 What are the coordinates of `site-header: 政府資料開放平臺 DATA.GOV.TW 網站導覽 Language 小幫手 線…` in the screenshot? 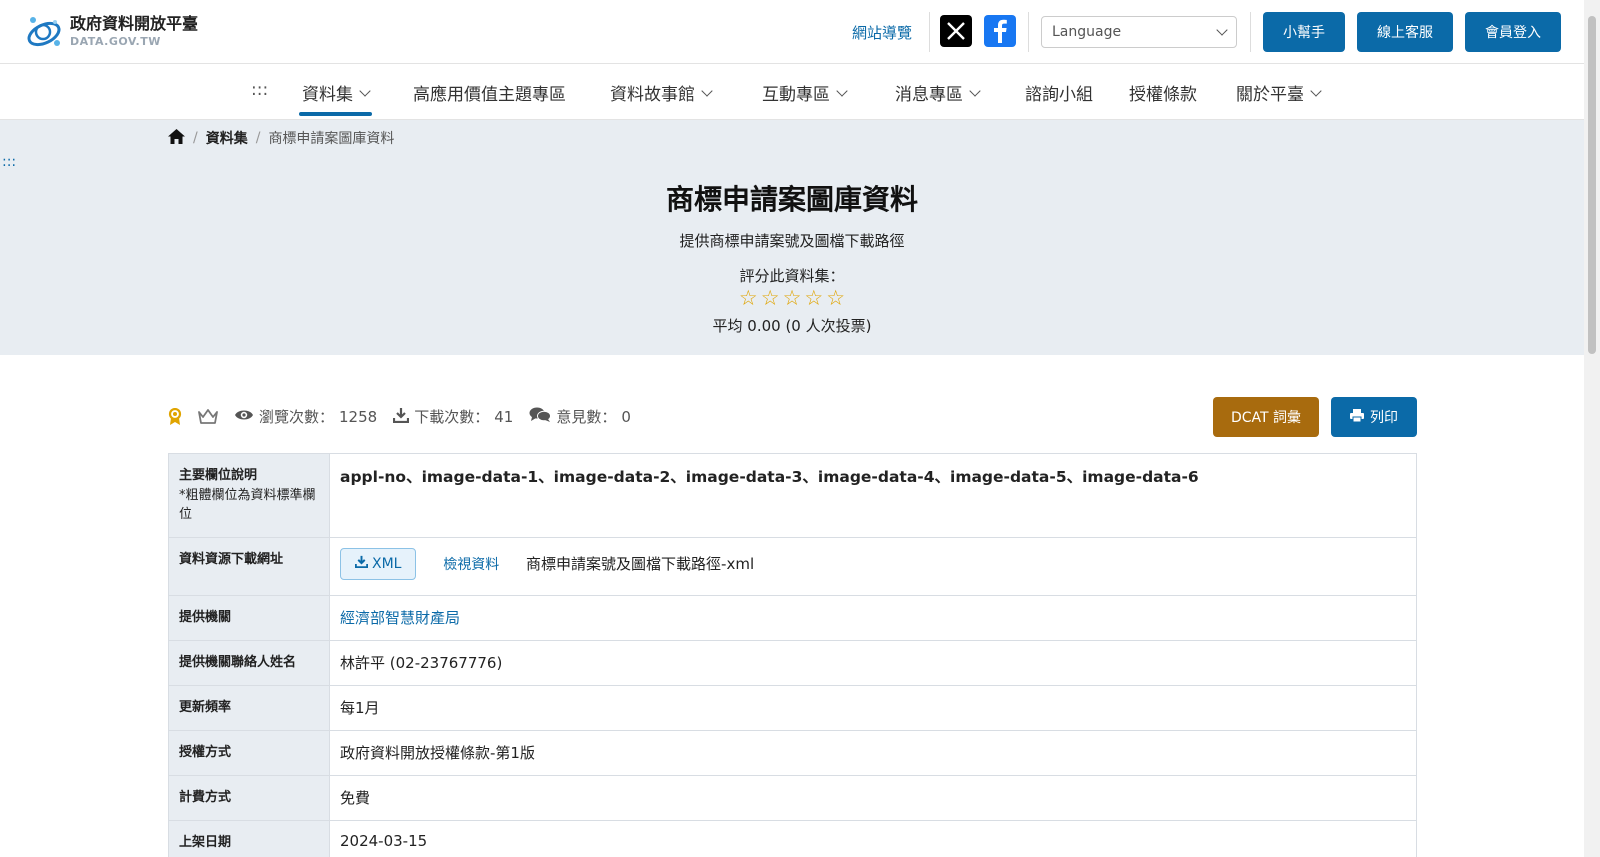 It's located at (792, 32).